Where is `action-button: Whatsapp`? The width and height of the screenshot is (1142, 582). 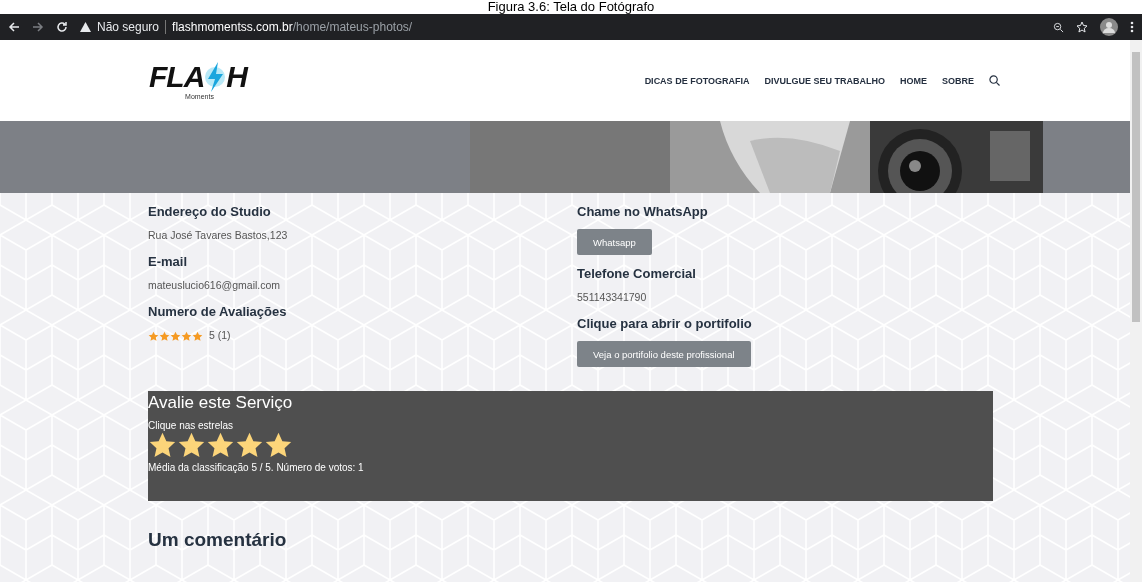
action-button: Whatsapp is located at coordinates (614, 242).